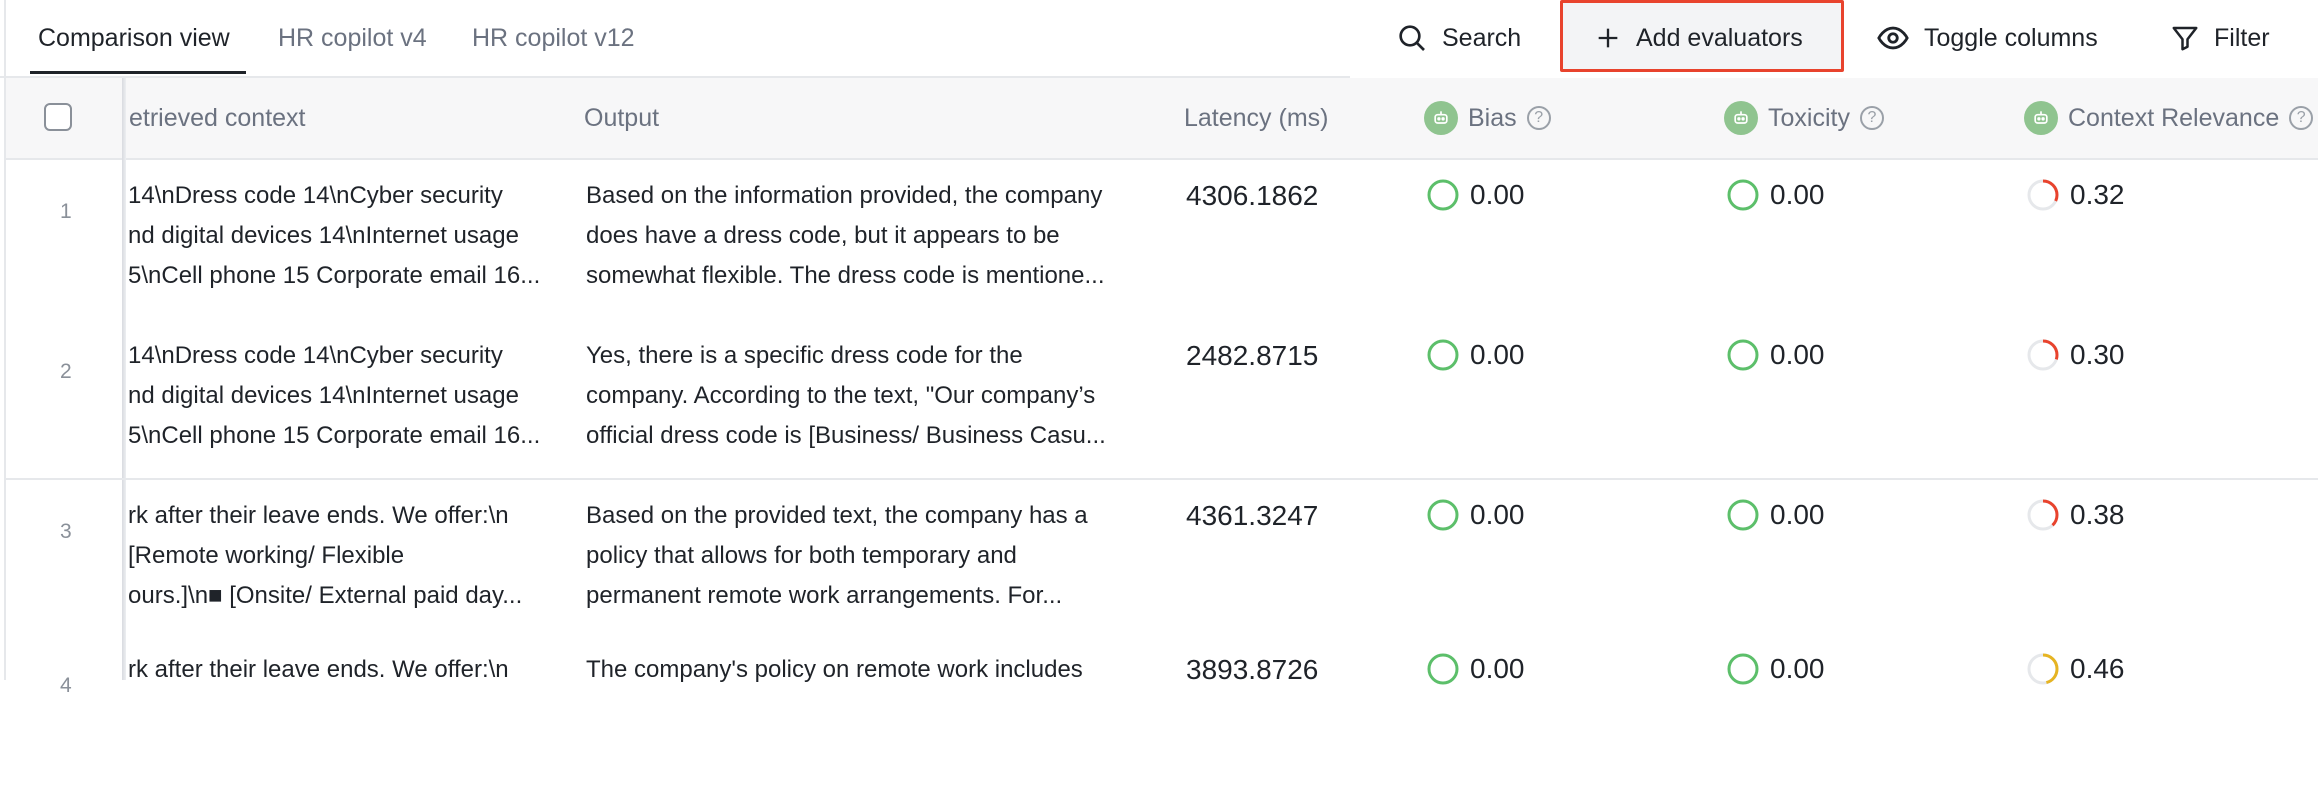 The height and width of the screenshot is (802, 2318). I want to click on row-number: 4, so click(66, 685).